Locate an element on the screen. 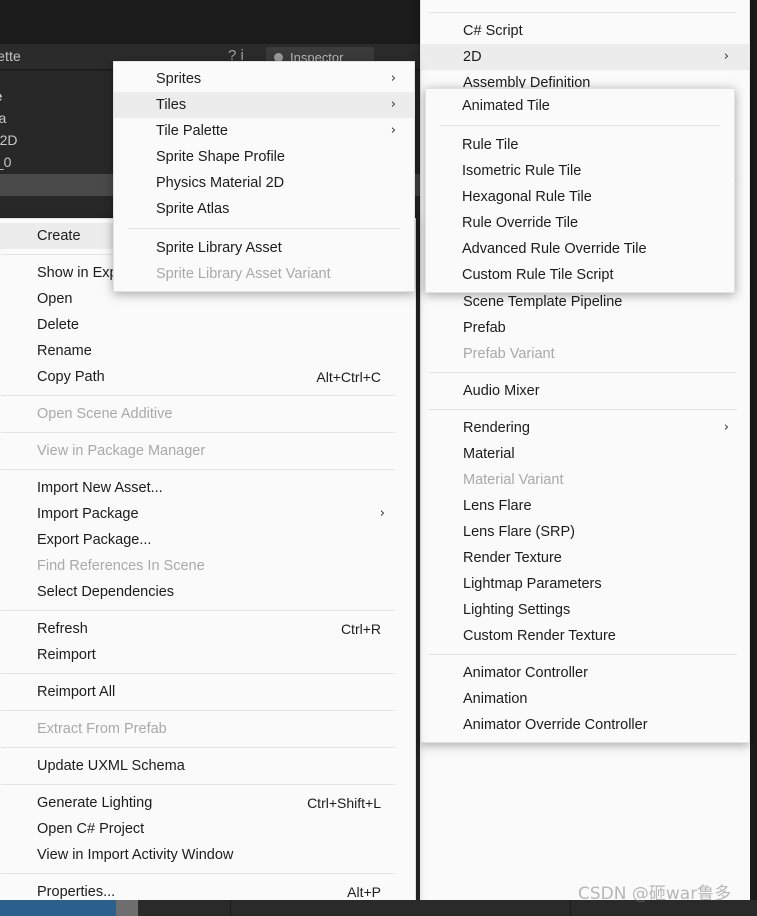 The image size is (757, 916). menu-item-label: Lens Flare (SRP) is located at coordinates (519, 532).